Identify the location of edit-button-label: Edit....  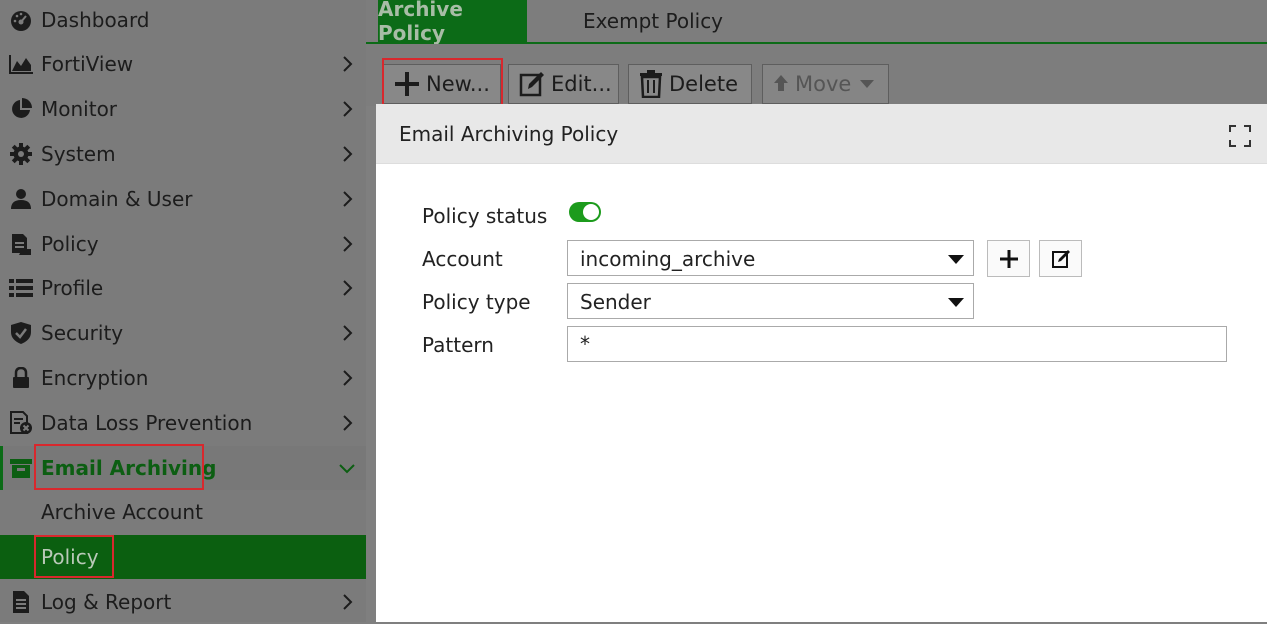
(581, 84).